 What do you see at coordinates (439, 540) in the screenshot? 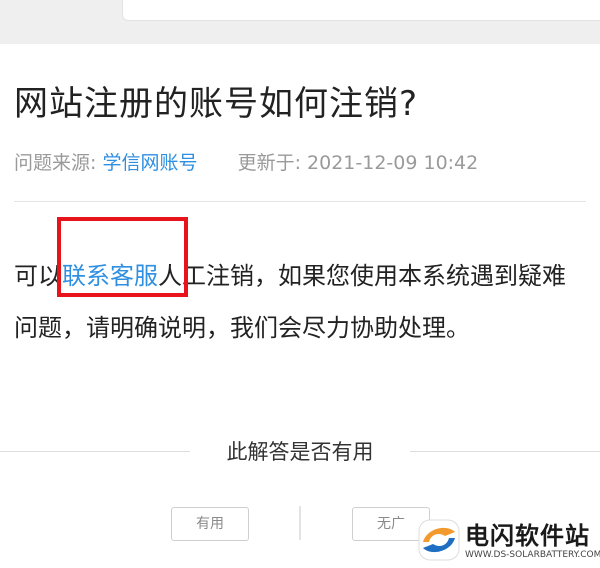
I see `lightning-logo-icon` at bounding box center [439, 540].